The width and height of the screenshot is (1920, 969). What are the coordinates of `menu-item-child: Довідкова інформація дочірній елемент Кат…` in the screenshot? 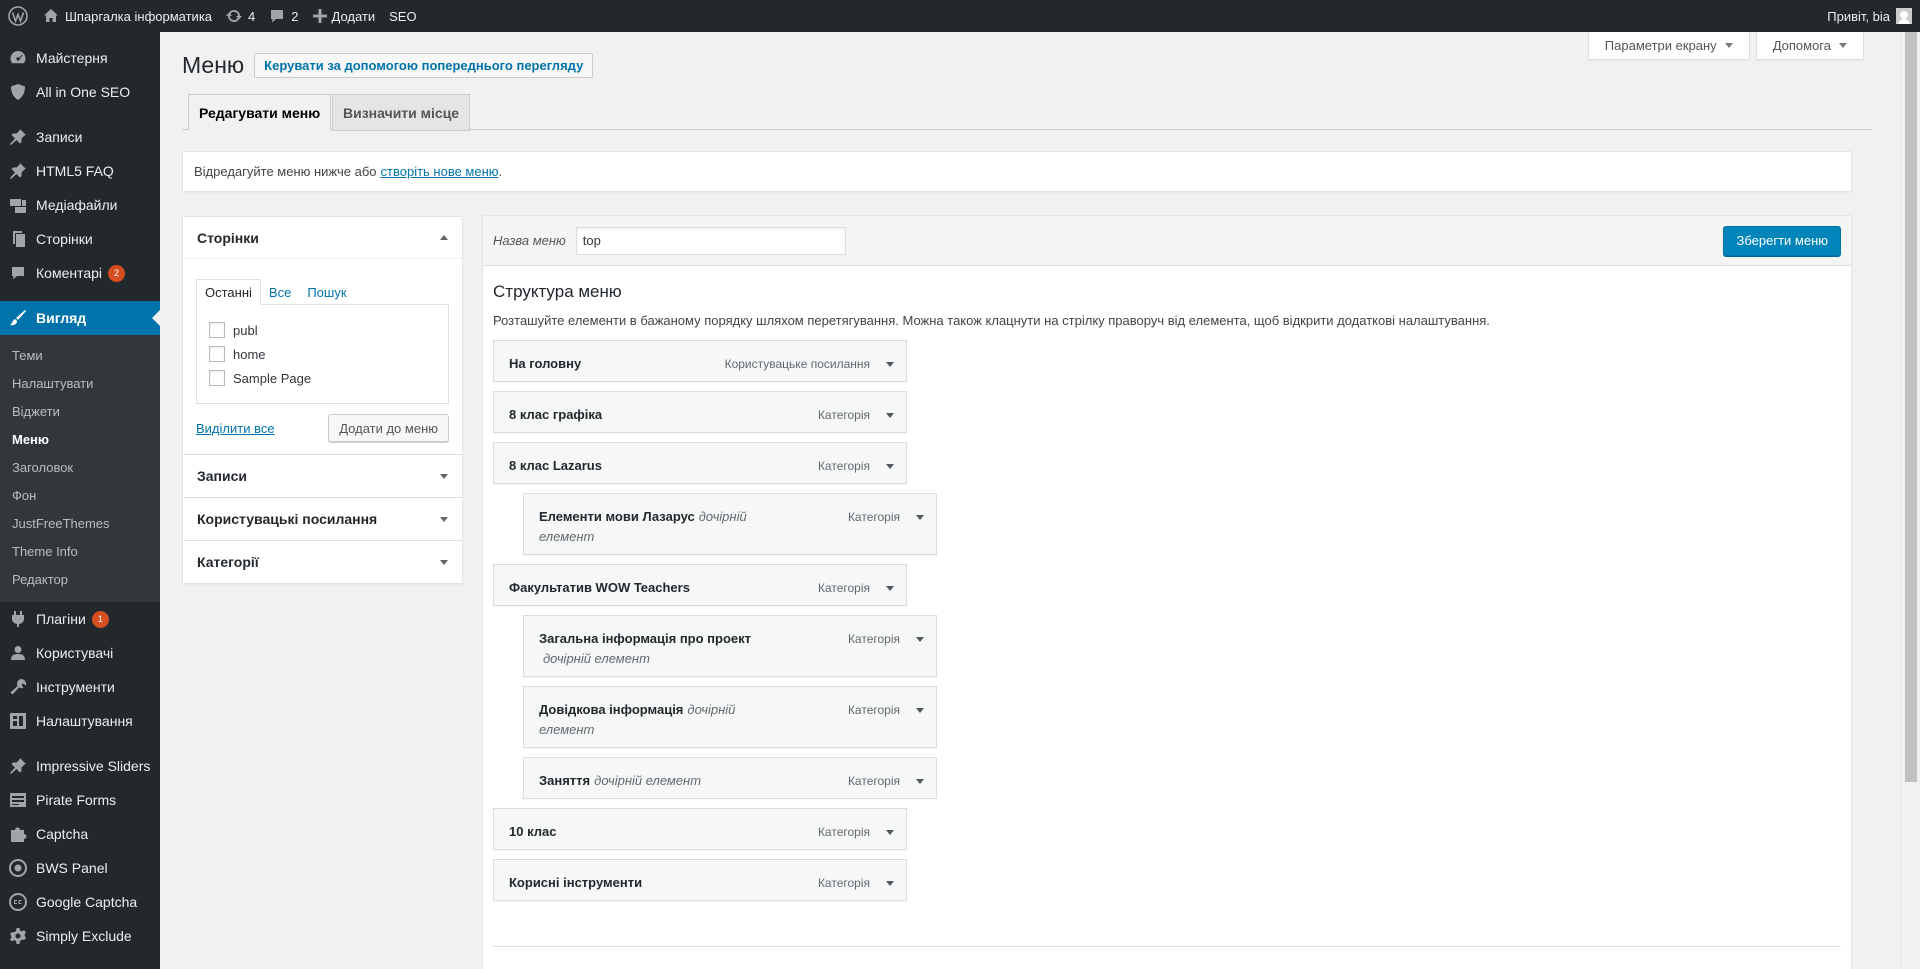 It's located at (730, 717).